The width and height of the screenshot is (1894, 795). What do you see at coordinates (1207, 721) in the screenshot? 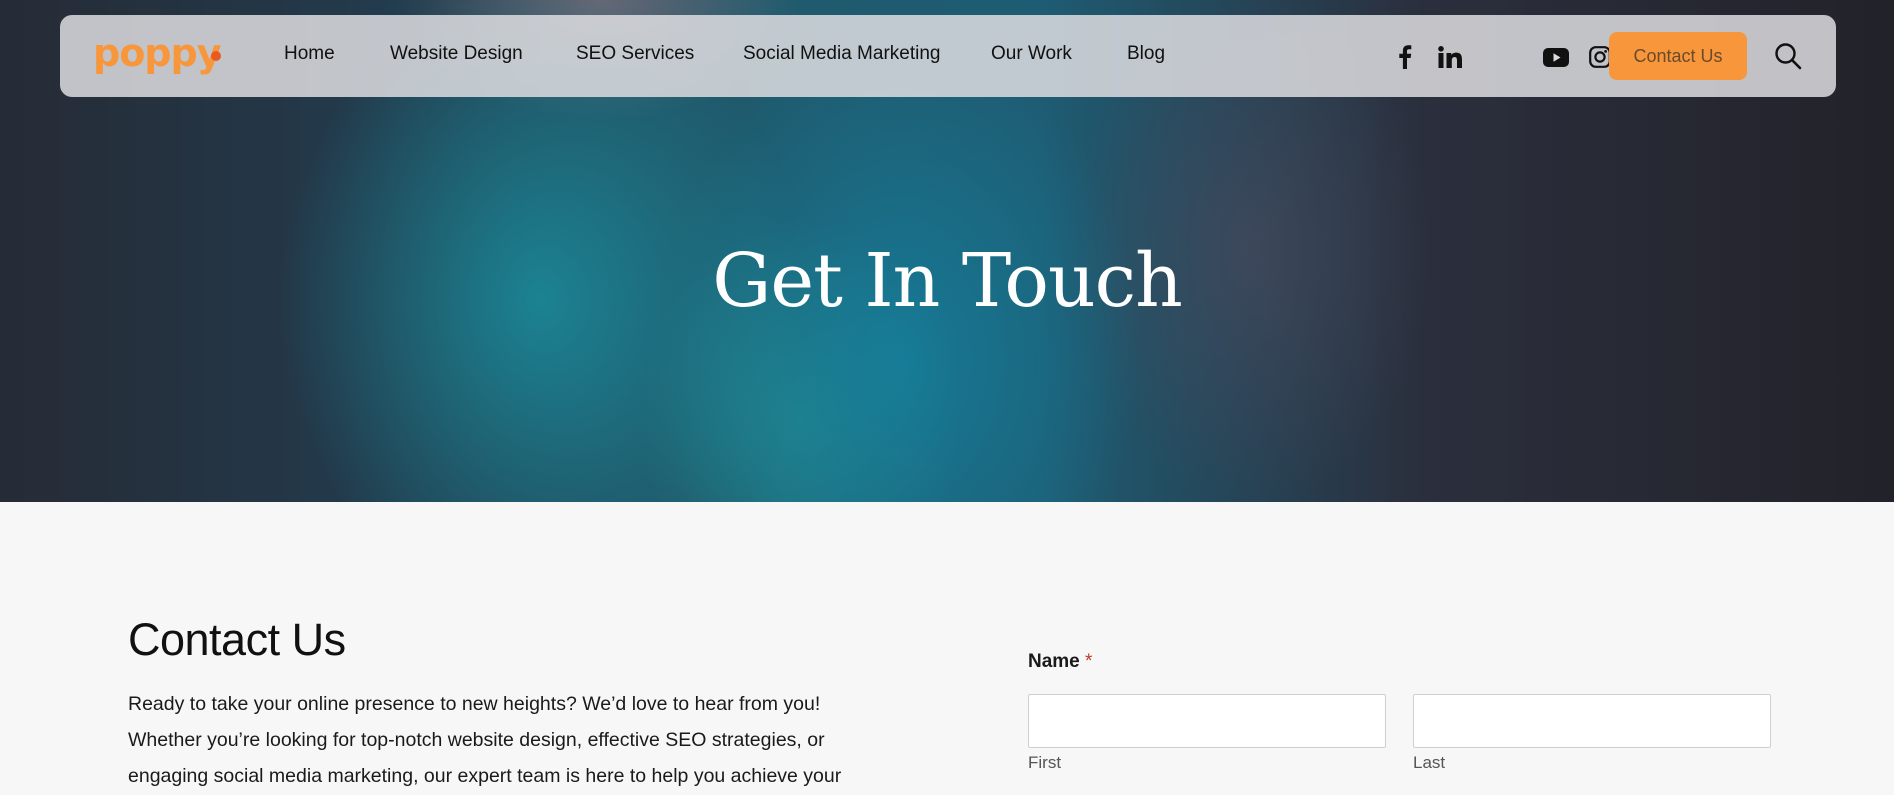
I see `first-name-input` at bounding box center [1207, 721].